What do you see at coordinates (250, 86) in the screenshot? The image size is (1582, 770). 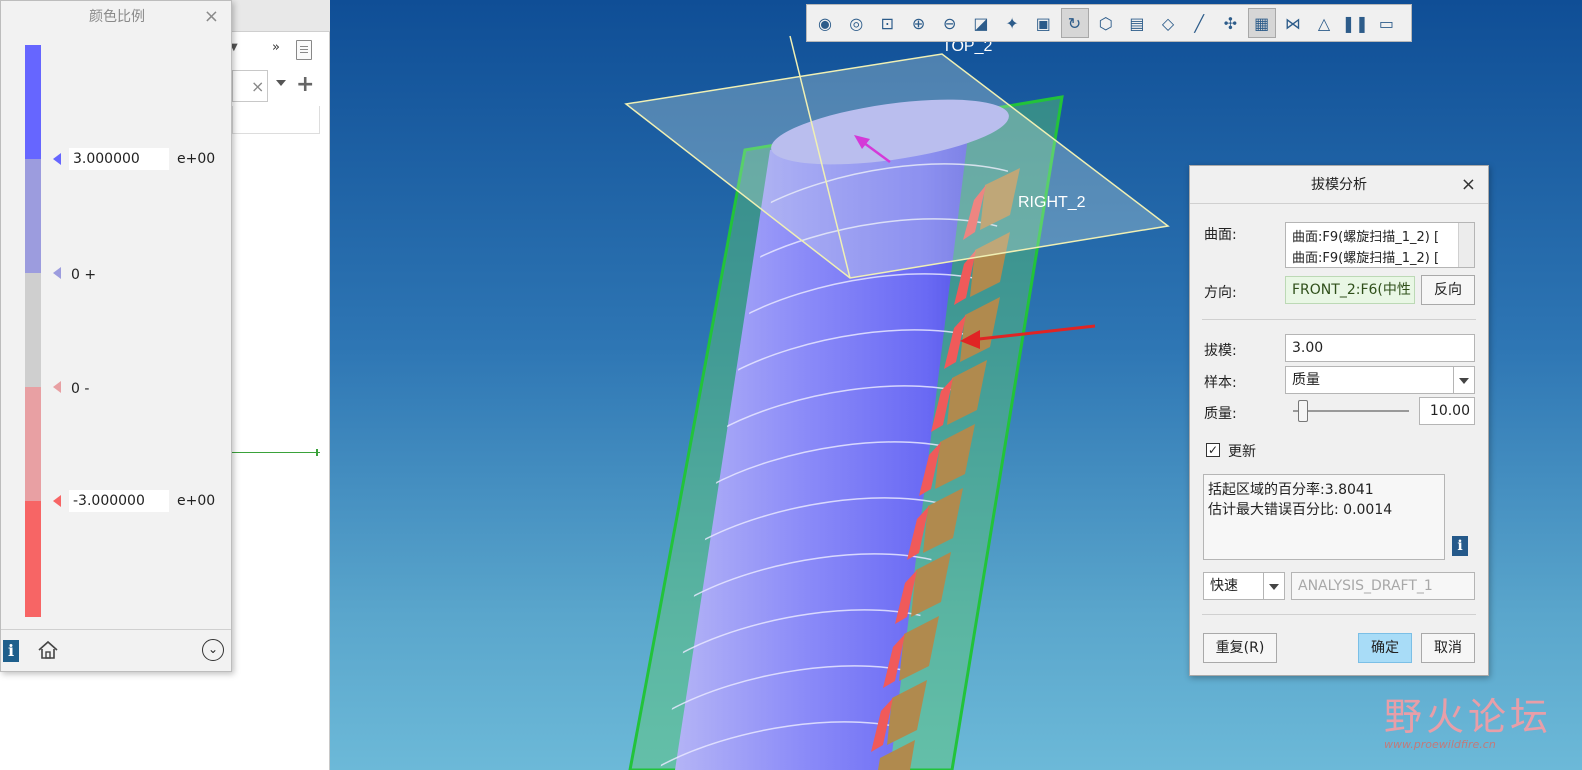 I see `tree-search-input: ×` at bounding box center [250, 86].